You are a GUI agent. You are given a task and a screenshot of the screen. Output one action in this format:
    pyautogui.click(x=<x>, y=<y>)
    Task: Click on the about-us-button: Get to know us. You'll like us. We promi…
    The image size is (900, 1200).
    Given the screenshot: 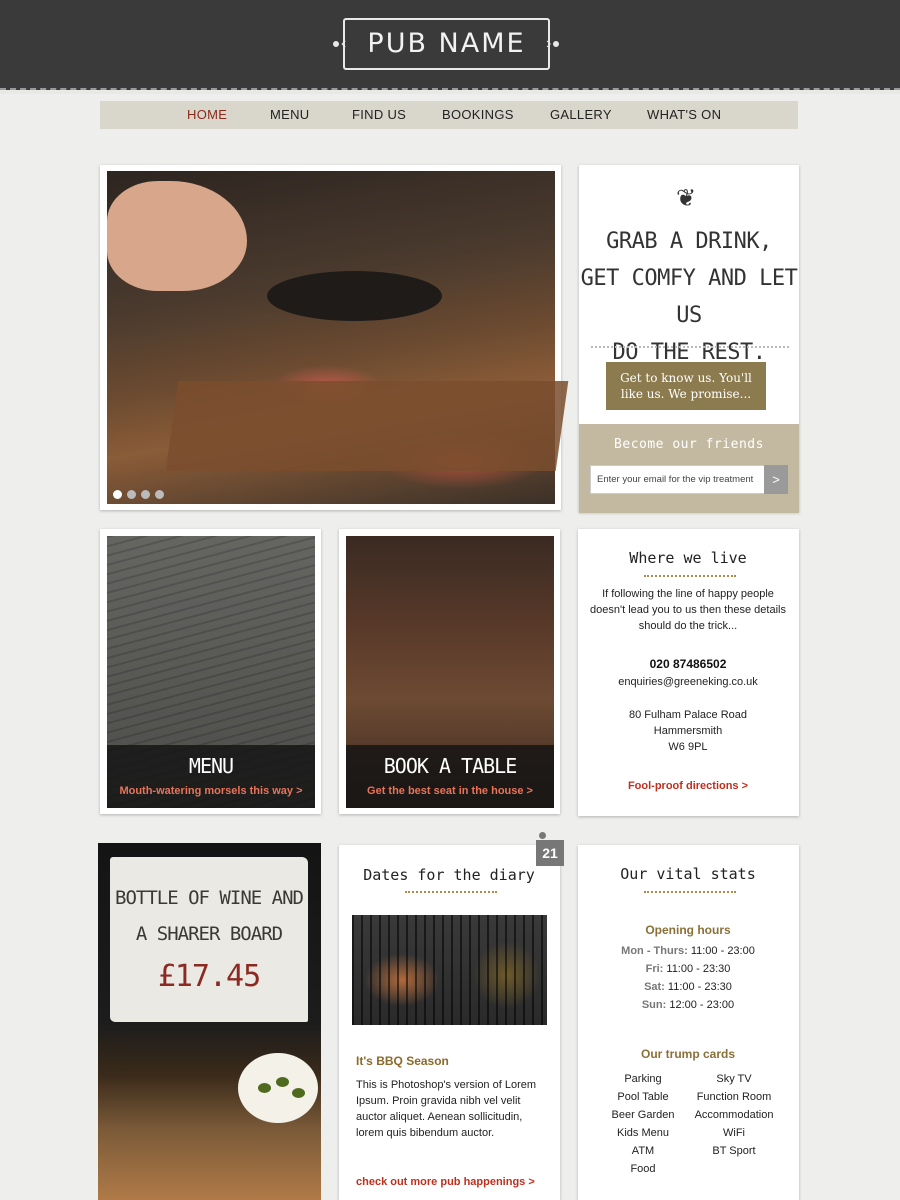 What is the action you would take?
    pyautogui.click(x=686, y=386)
    